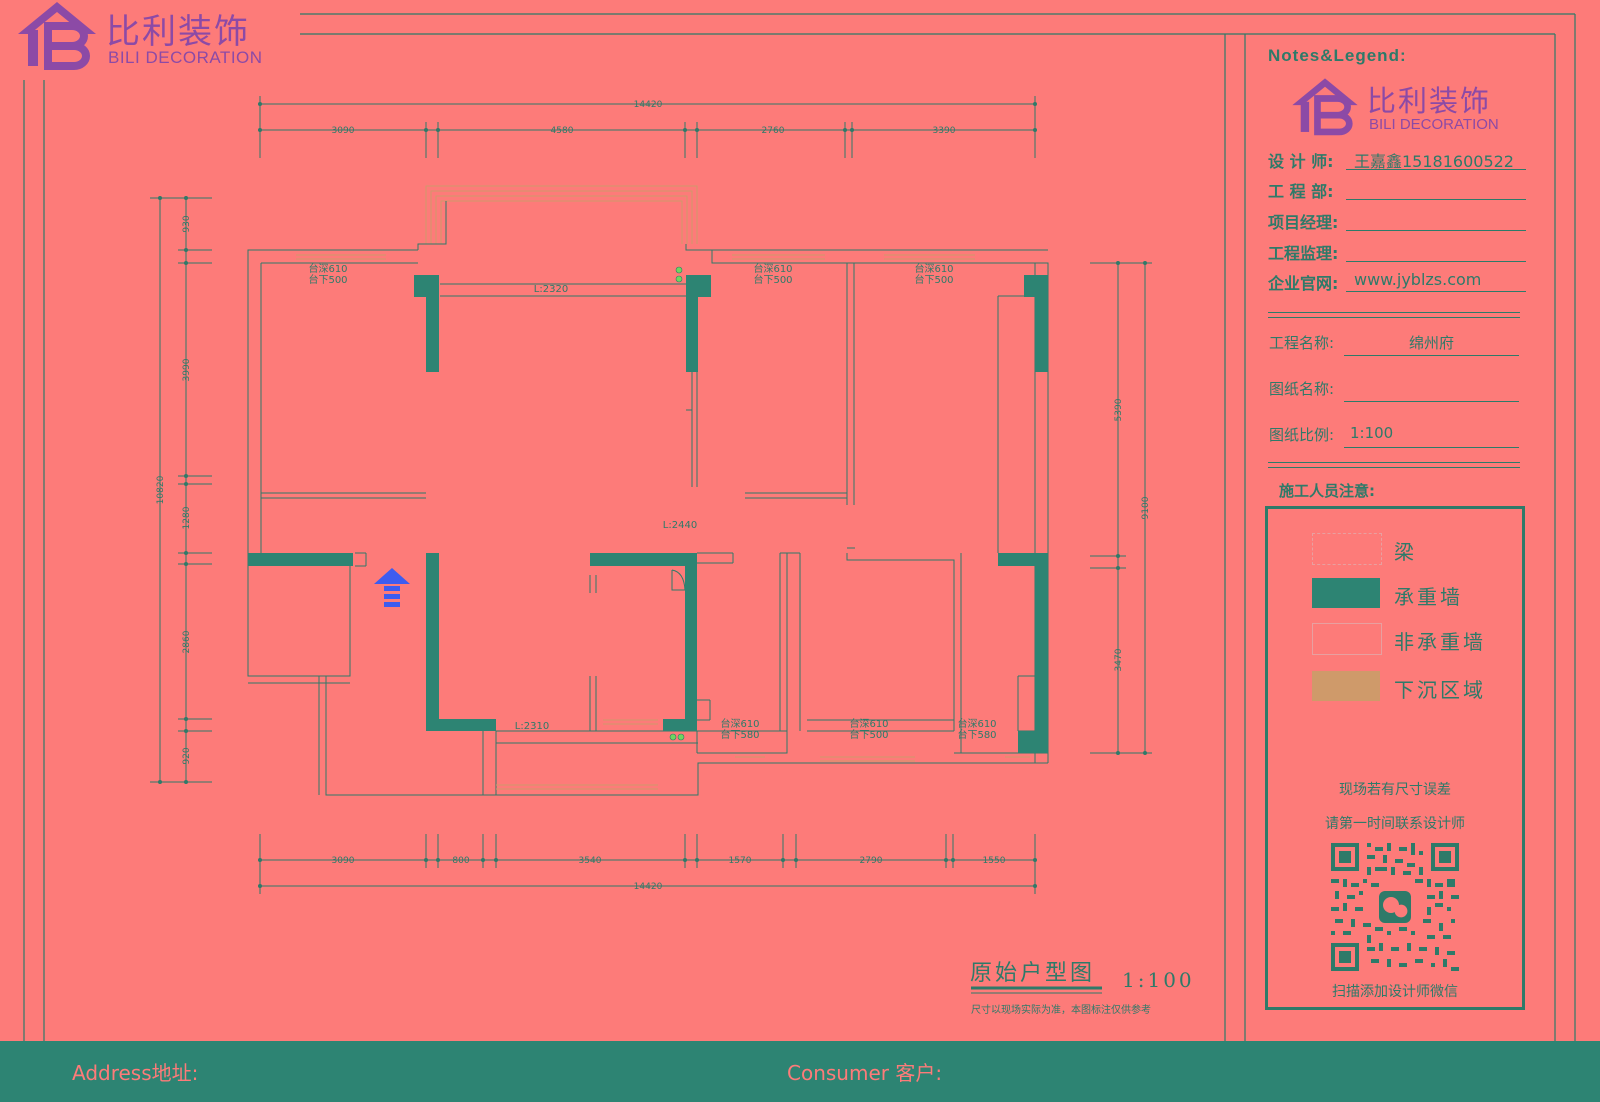  I want to click on legend-swatch-beam, so click(1347, 549).